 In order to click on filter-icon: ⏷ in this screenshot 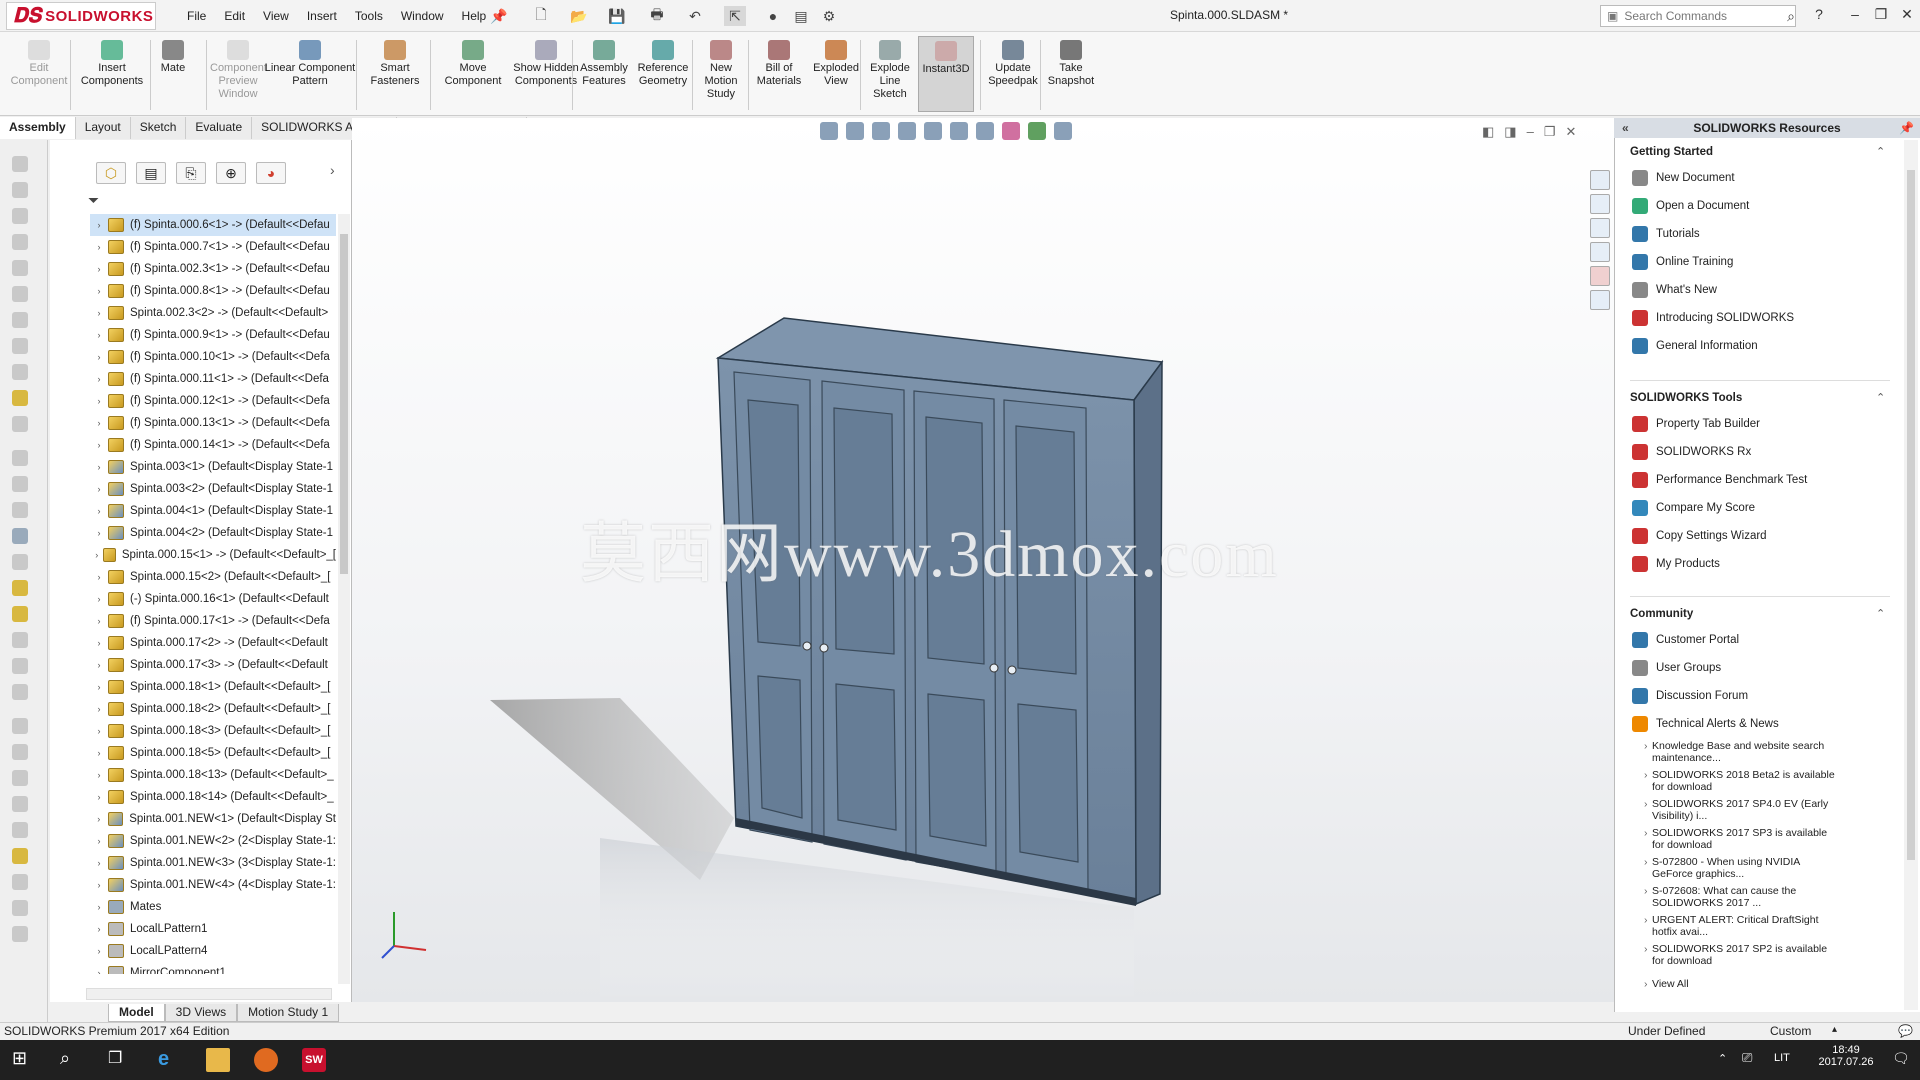, I will do `click(93, 200)`.